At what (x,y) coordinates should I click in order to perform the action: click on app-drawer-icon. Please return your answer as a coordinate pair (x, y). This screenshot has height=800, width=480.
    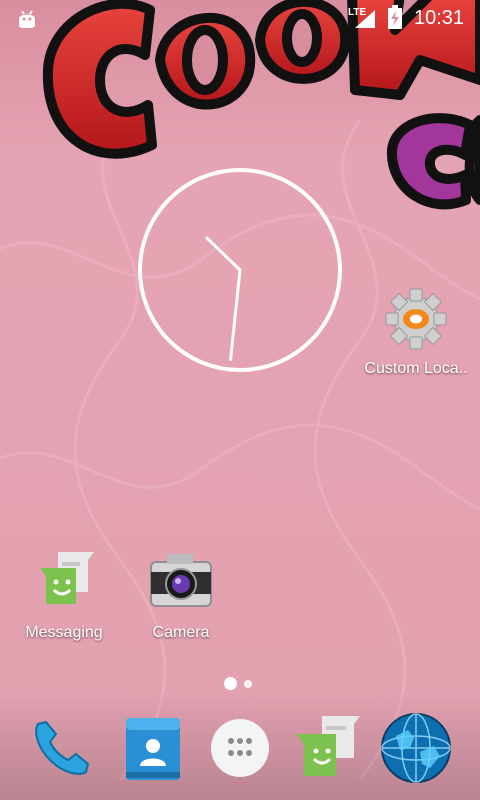
    Looking at the image, I should click on (240, 748).